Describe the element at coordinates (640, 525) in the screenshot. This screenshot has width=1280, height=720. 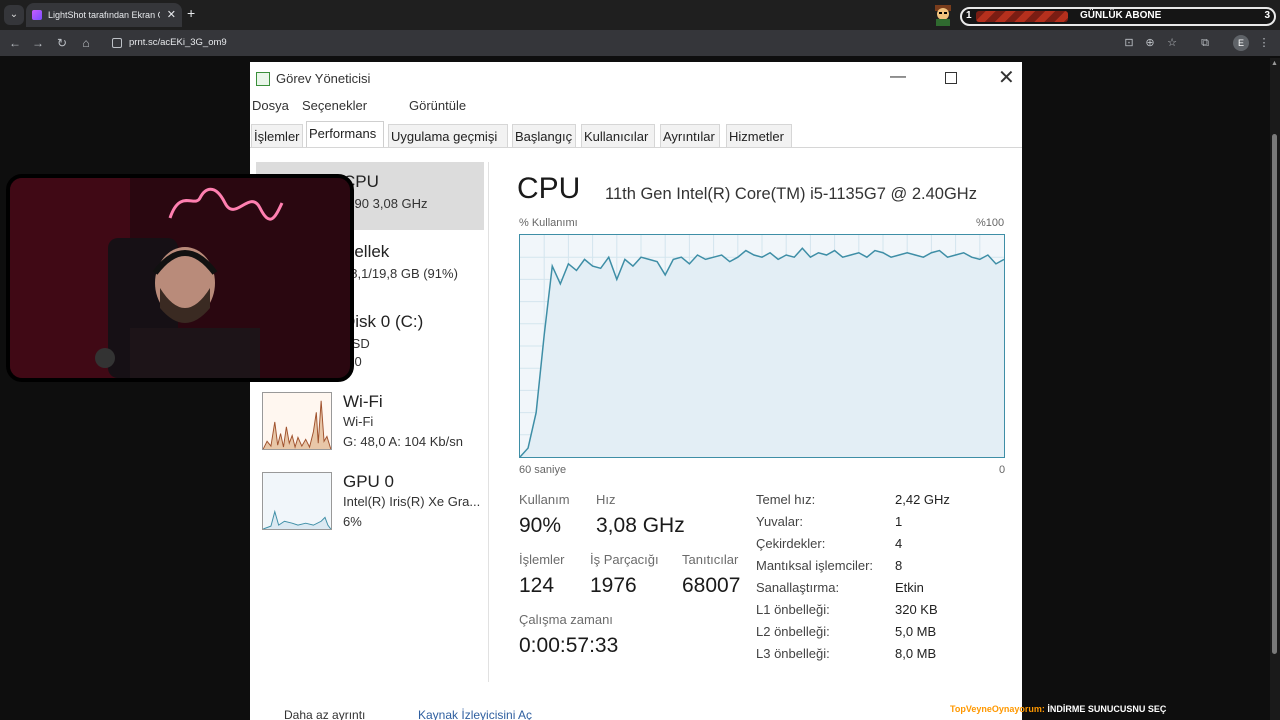
I see `speed-value: 3,08 GHz` at that location.